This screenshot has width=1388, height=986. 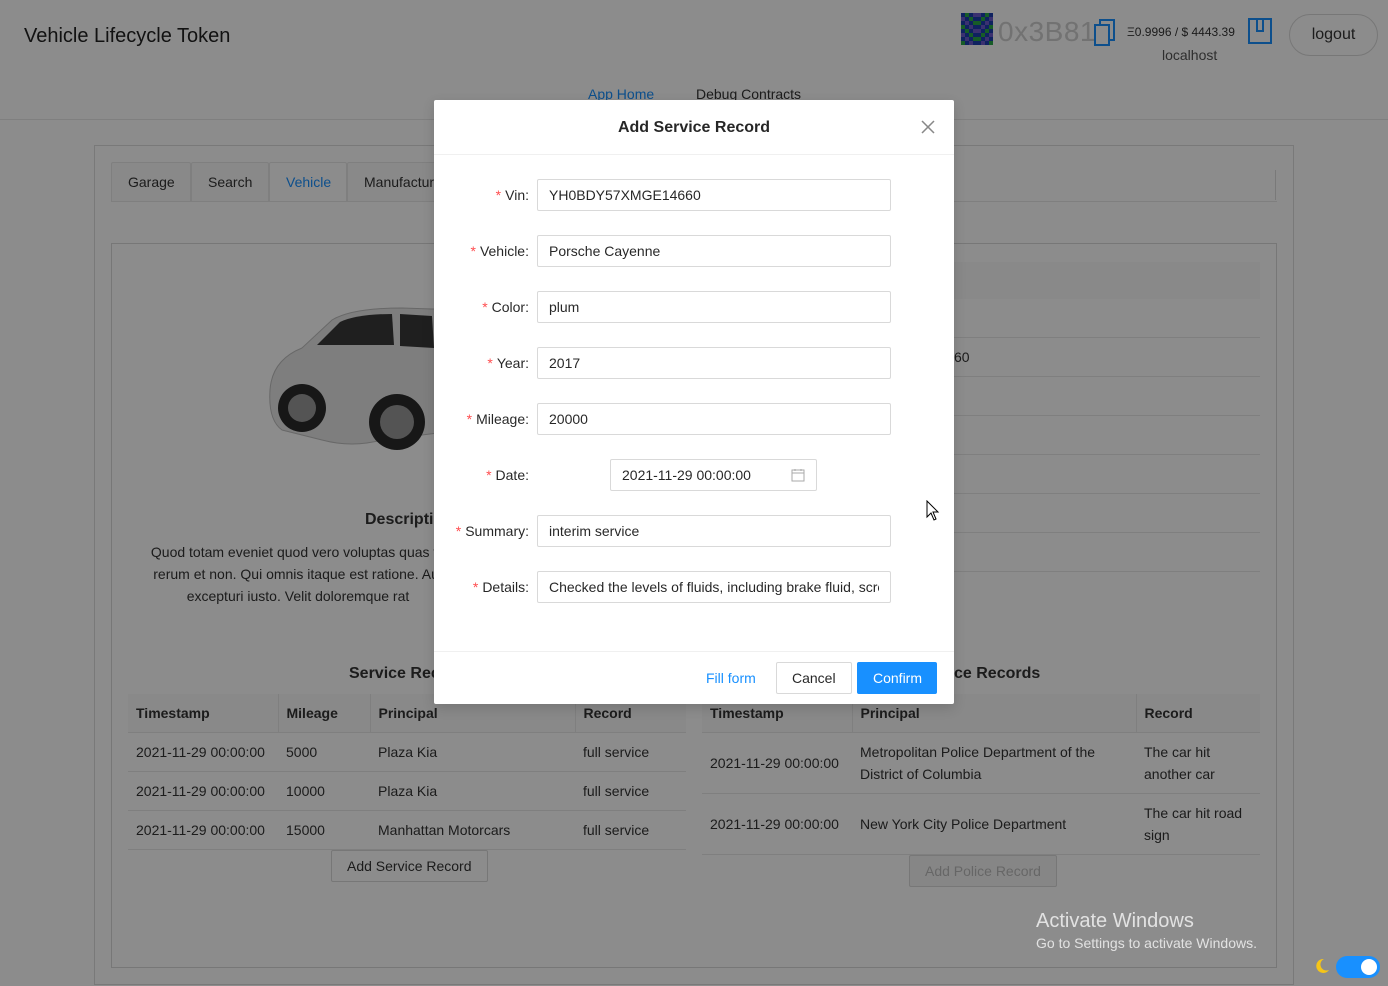 What do you see at coordinates (928, 127) in the screenshot?
I see `close-icon` at bounding box center [928, 127].